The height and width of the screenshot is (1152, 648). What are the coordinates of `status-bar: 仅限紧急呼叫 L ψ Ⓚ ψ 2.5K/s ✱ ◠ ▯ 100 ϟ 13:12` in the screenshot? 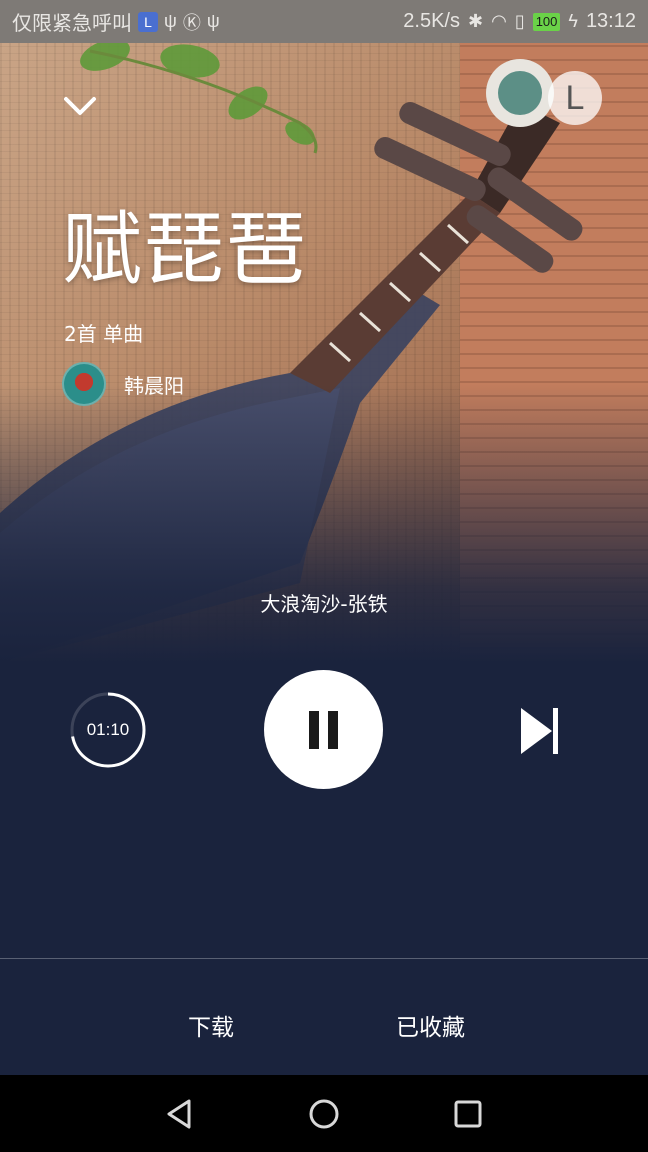 It's located at (324, 21).